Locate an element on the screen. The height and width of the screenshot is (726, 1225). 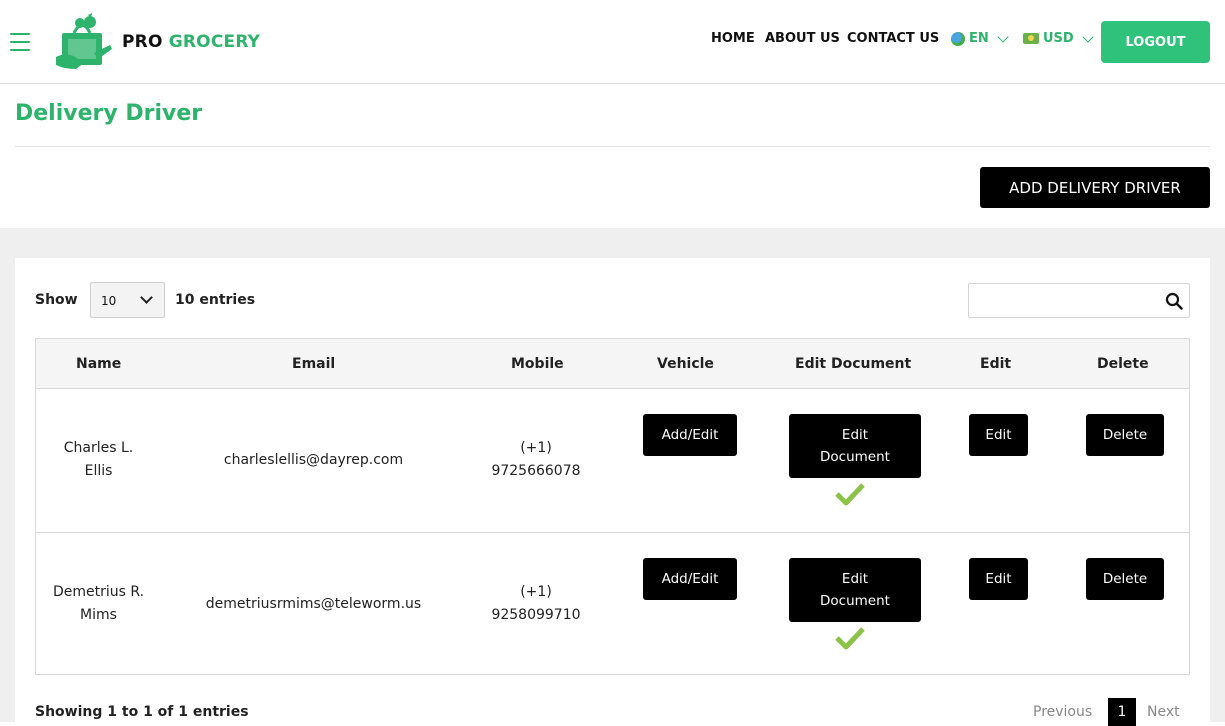
driver-name-cell: Charles L. Ellis is located at coordinates (98, 460).